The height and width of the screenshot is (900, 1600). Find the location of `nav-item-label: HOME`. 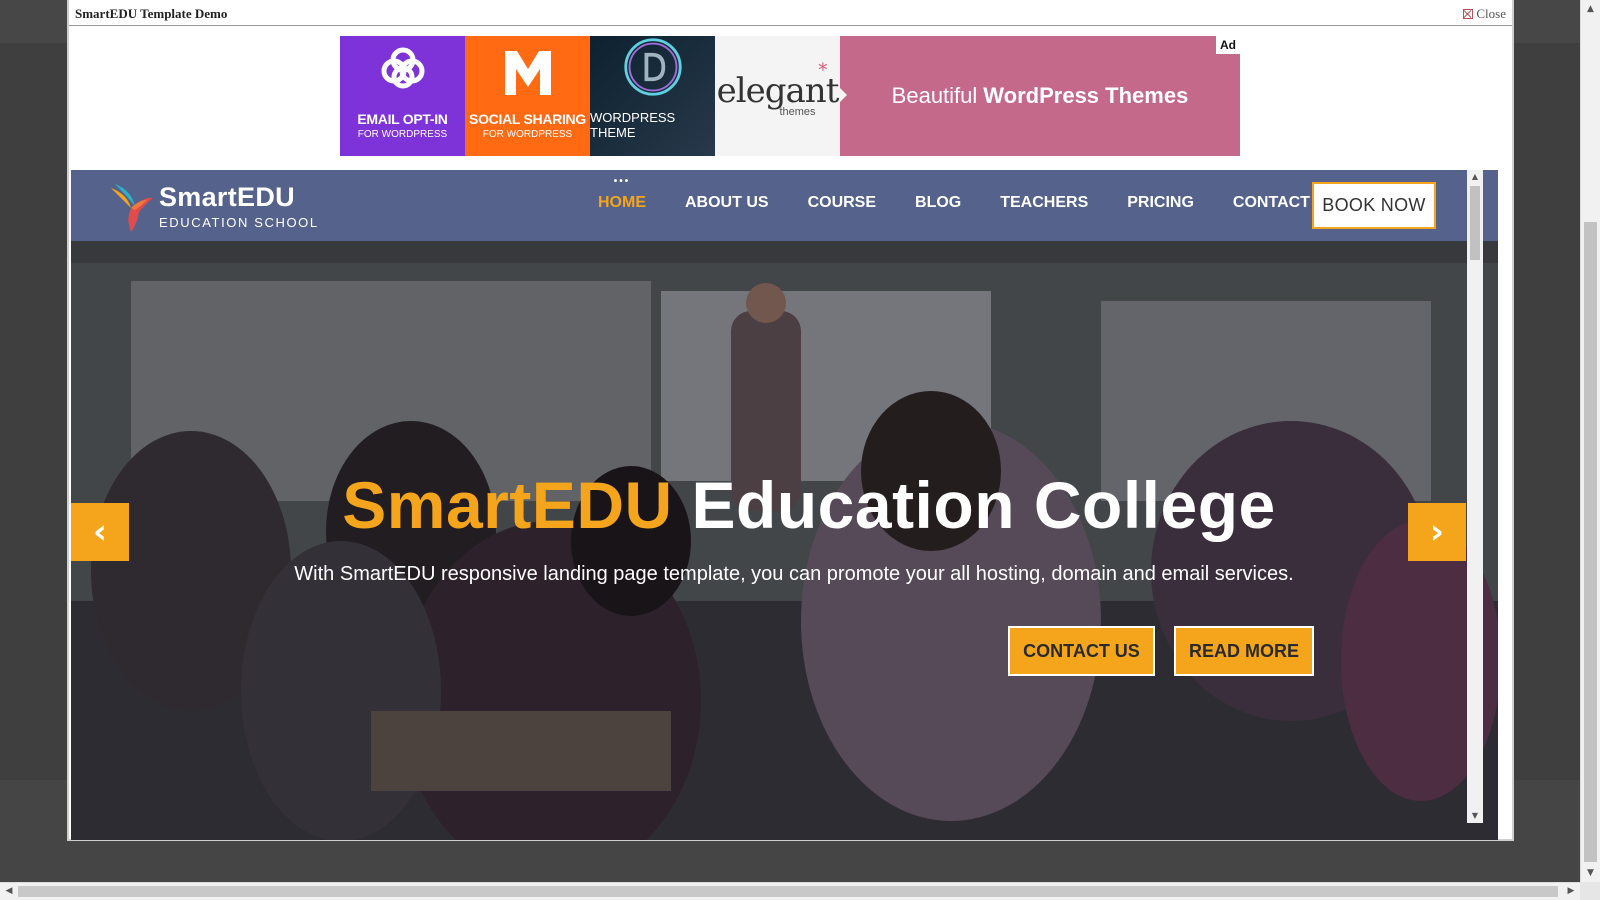

nav-item-label: HOME is located at coordinates (622, 202).